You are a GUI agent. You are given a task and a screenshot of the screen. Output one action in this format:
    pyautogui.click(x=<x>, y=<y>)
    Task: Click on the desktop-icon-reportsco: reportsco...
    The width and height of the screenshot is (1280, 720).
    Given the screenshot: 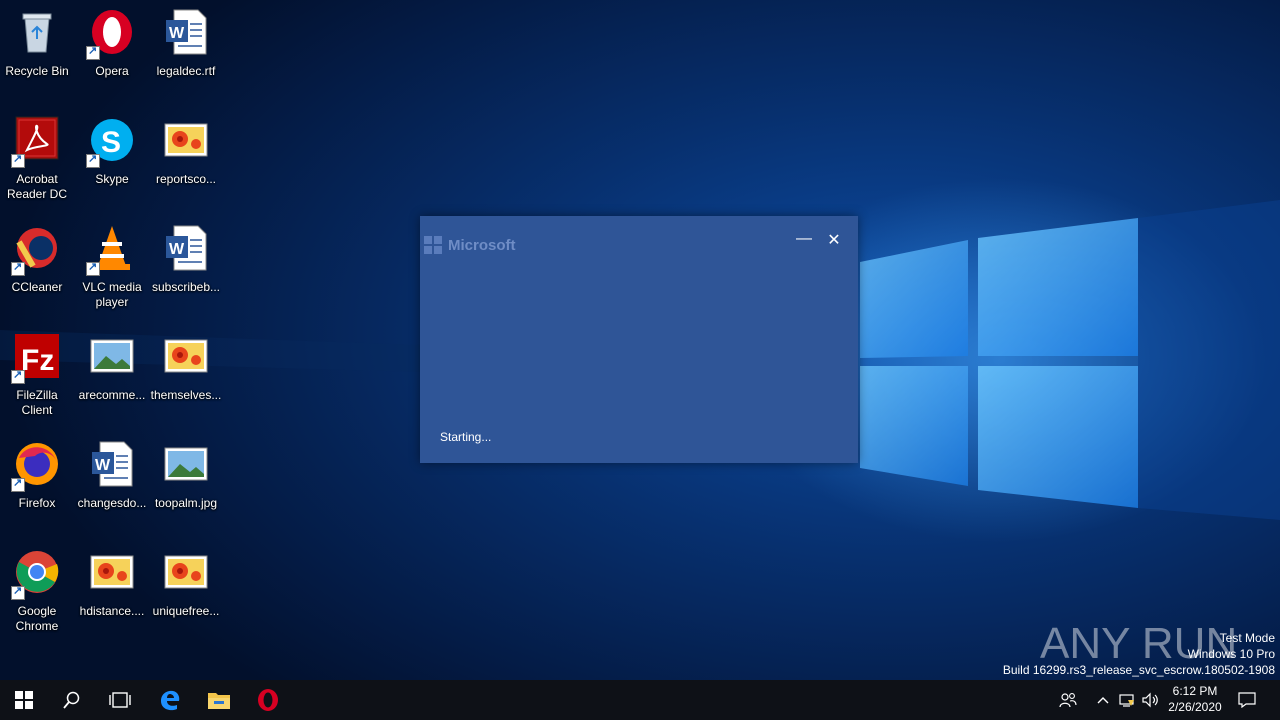 What is the action you would take?
    pyautogui.click(x=186, y=151)
    